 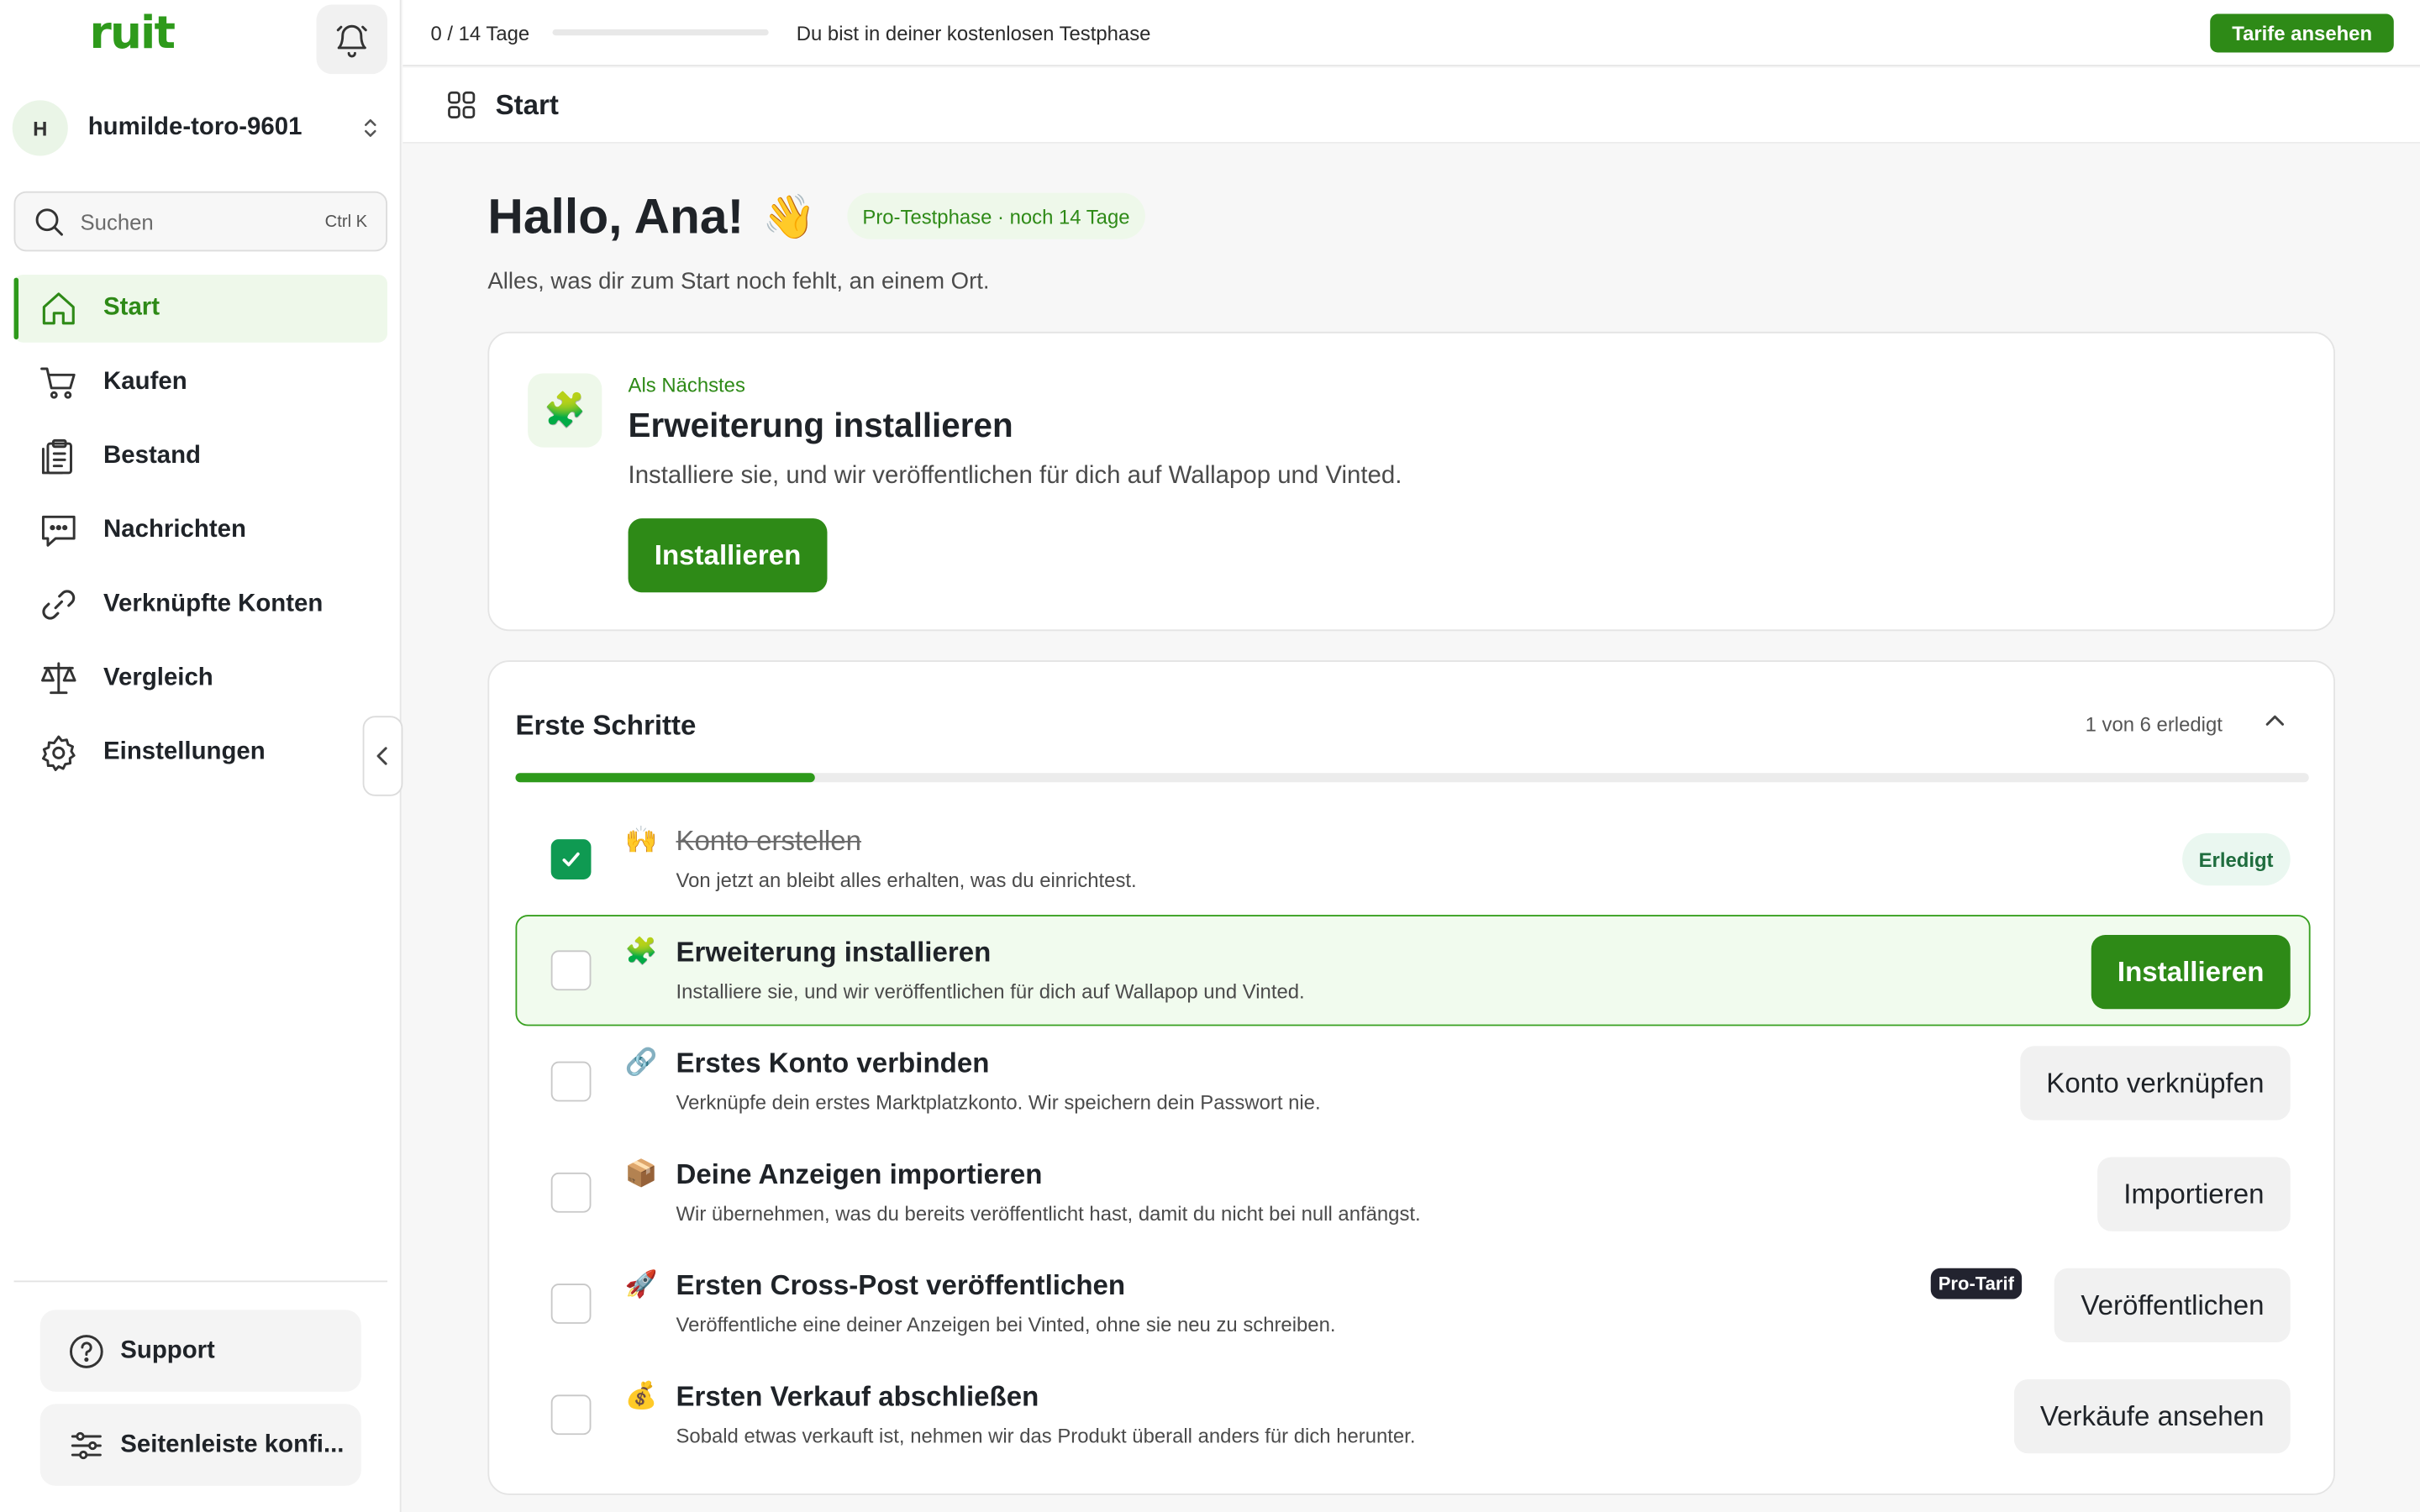 I want to click on sidebar-item-einstellungen: Einstellungen, so click(x=200, y=753).